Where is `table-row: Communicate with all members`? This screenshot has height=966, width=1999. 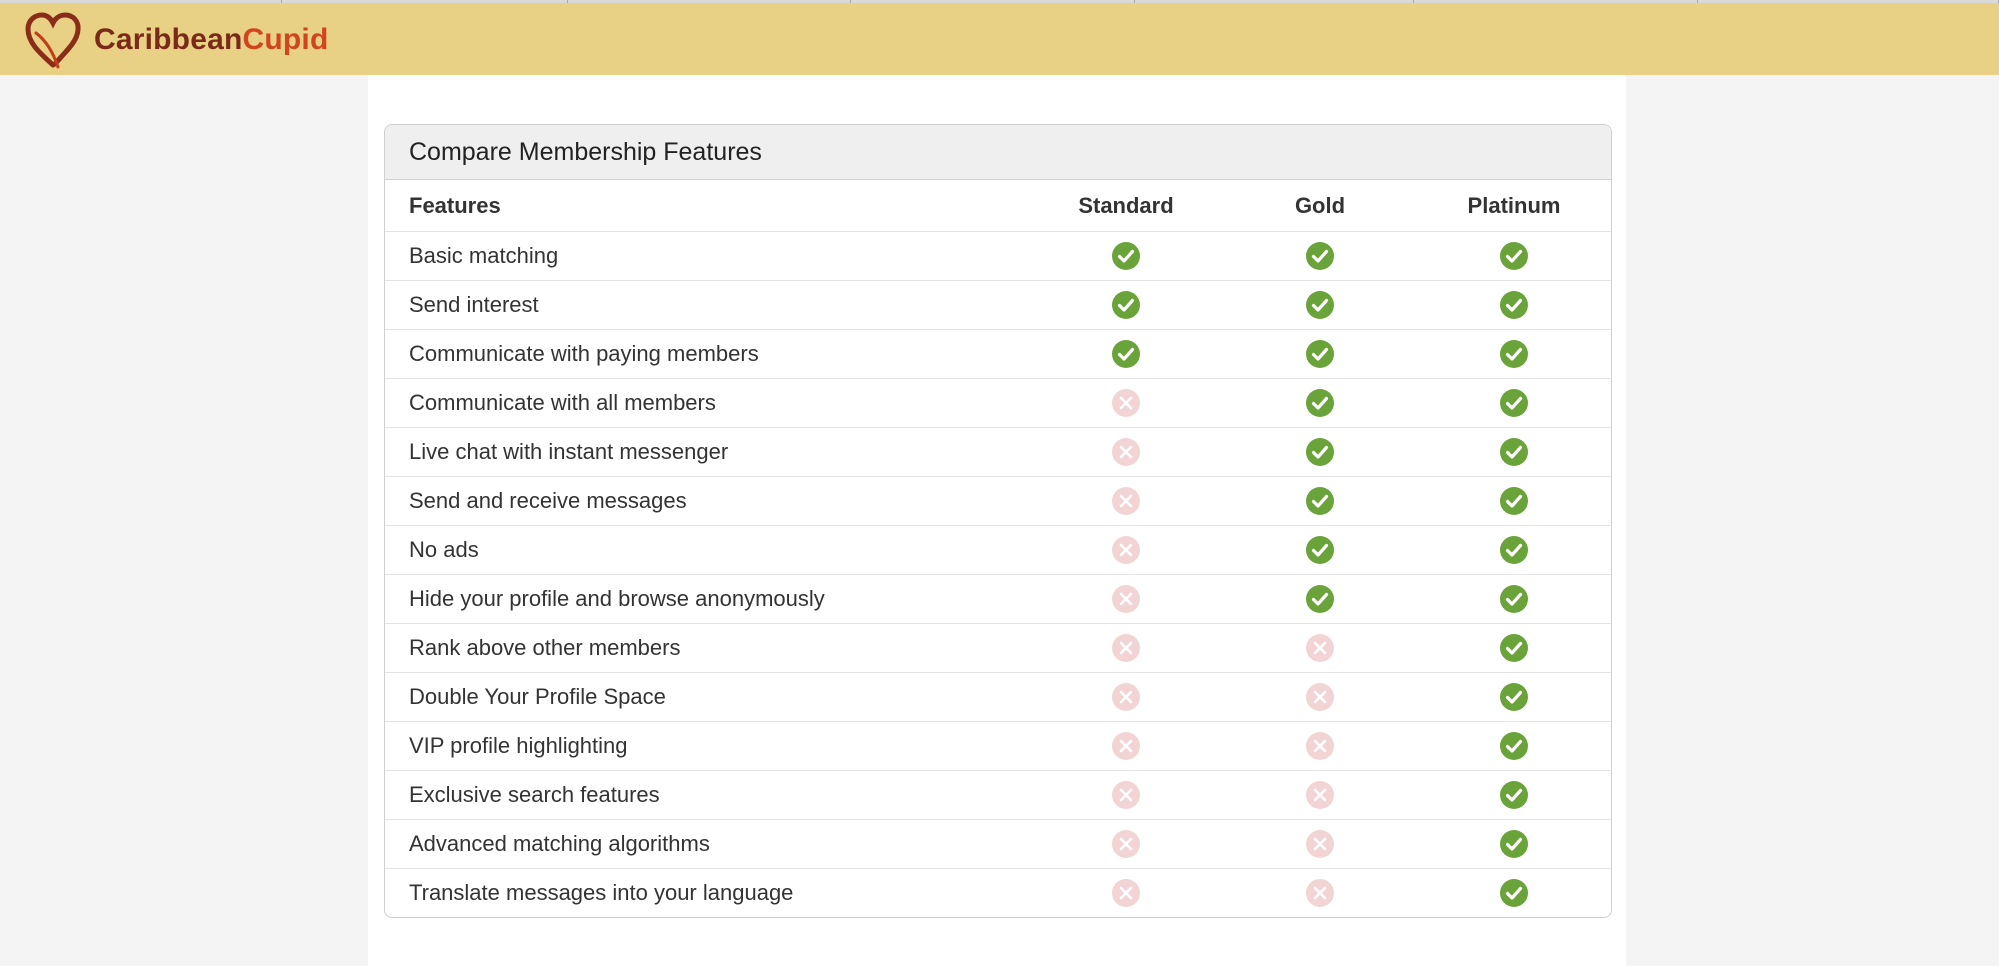 table-row: Communicate with all members is located at coordinates (998, 403).